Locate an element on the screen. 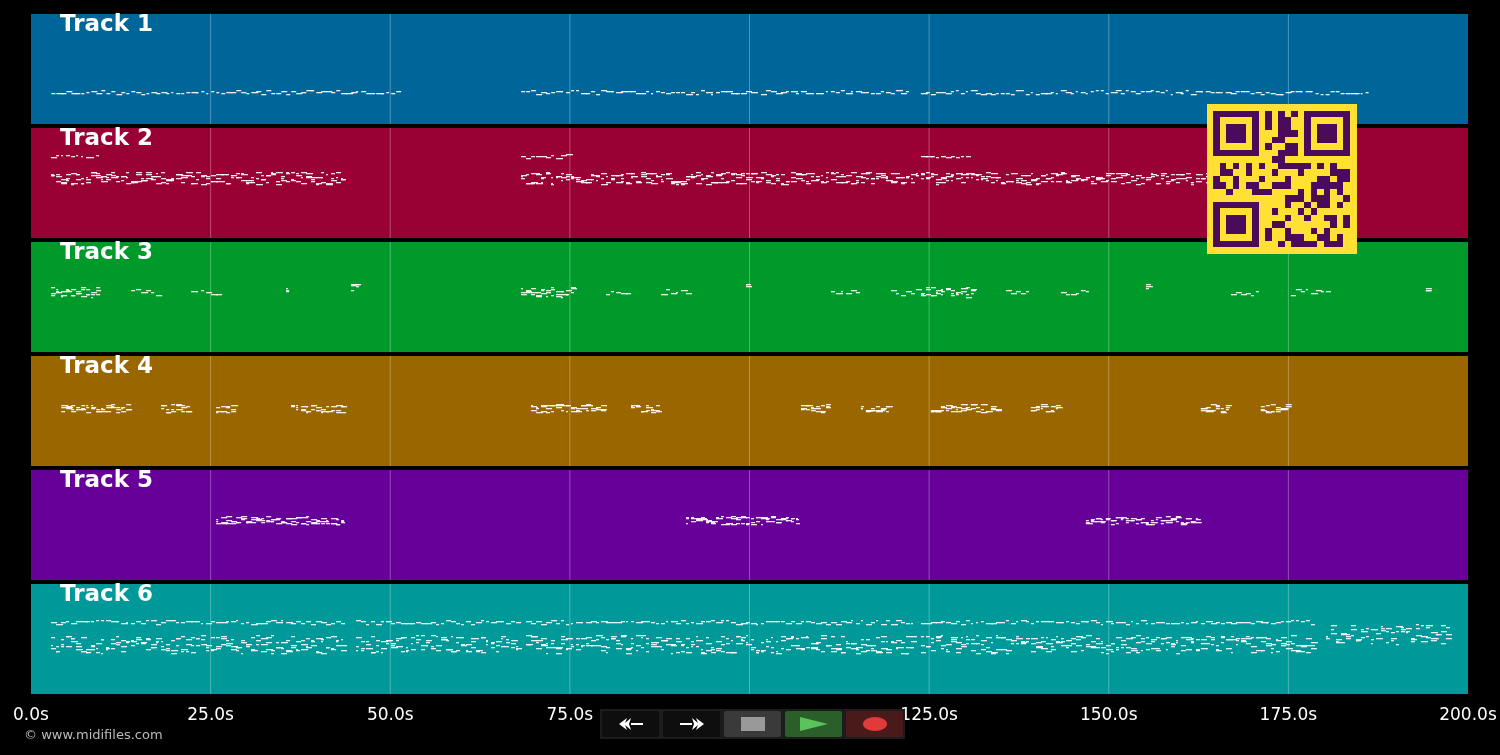 This screenshot has height=755, width=1500. track-title: Track 6 is located at coordinates (106, 593).